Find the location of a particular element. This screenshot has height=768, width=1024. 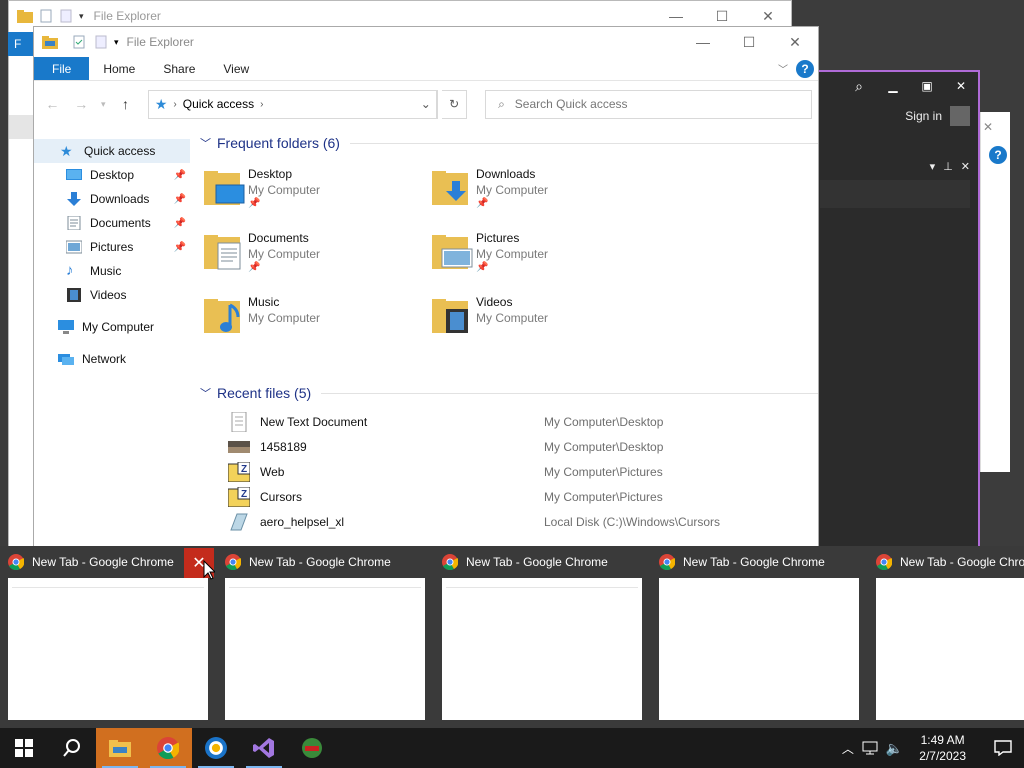

sidebar-item-music: ♪ Music is located at coordinates (112, 271).